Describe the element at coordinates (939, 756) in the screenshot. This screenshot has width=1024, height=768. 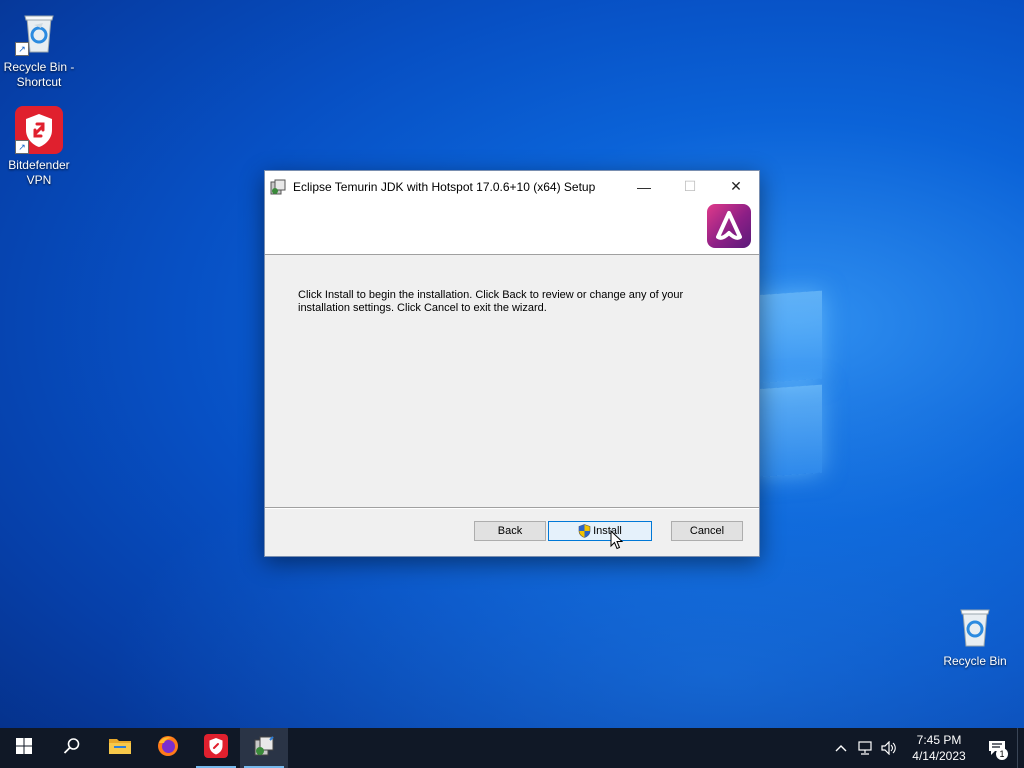
I see `clock-date: 4/14/2023` at that location.